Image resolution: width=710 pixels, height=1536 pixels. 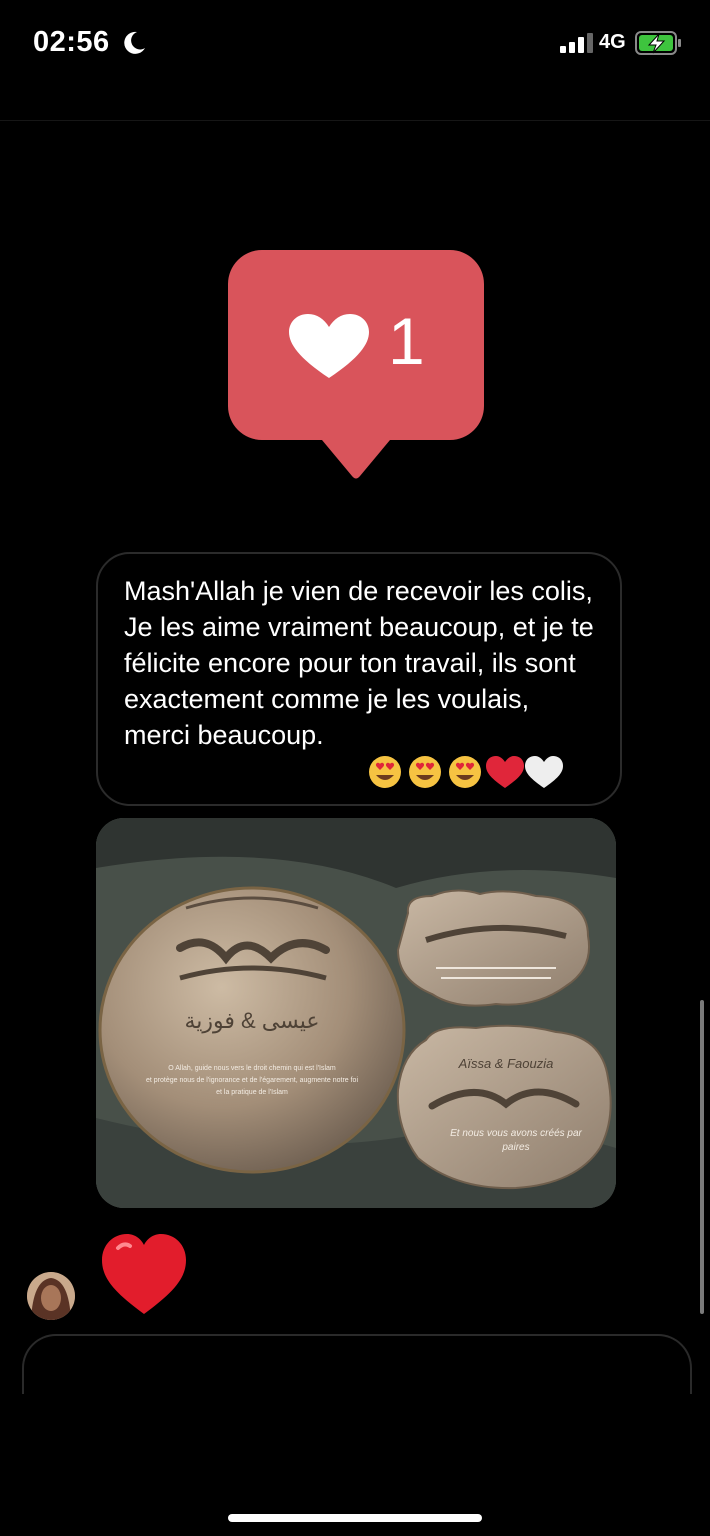 I want to click on moon-icon, so click(x=134, y=42).